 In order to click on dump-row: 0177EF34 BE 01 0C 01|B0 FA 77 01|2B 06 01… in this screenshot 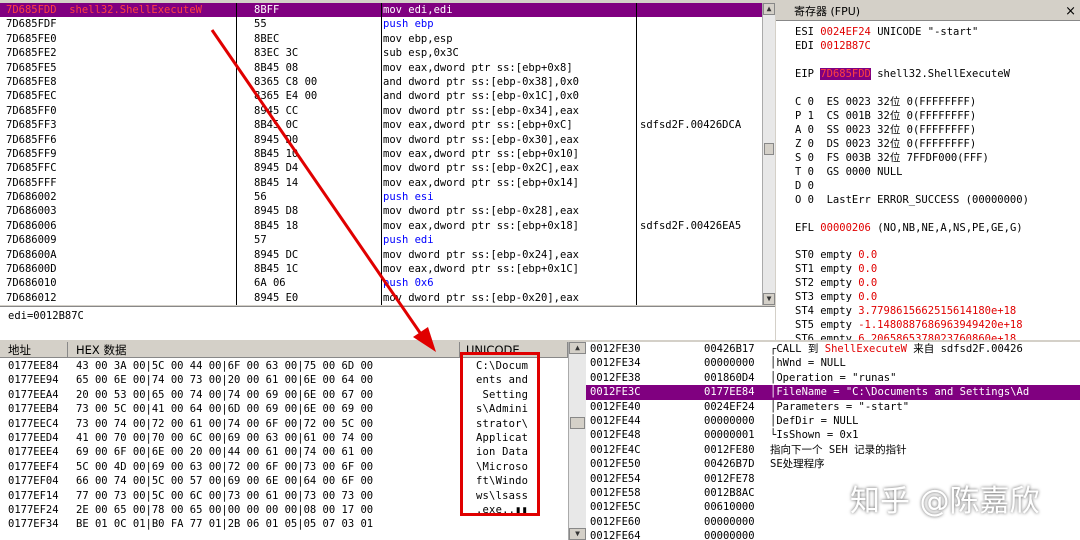, I will do `click(278, 524)`.